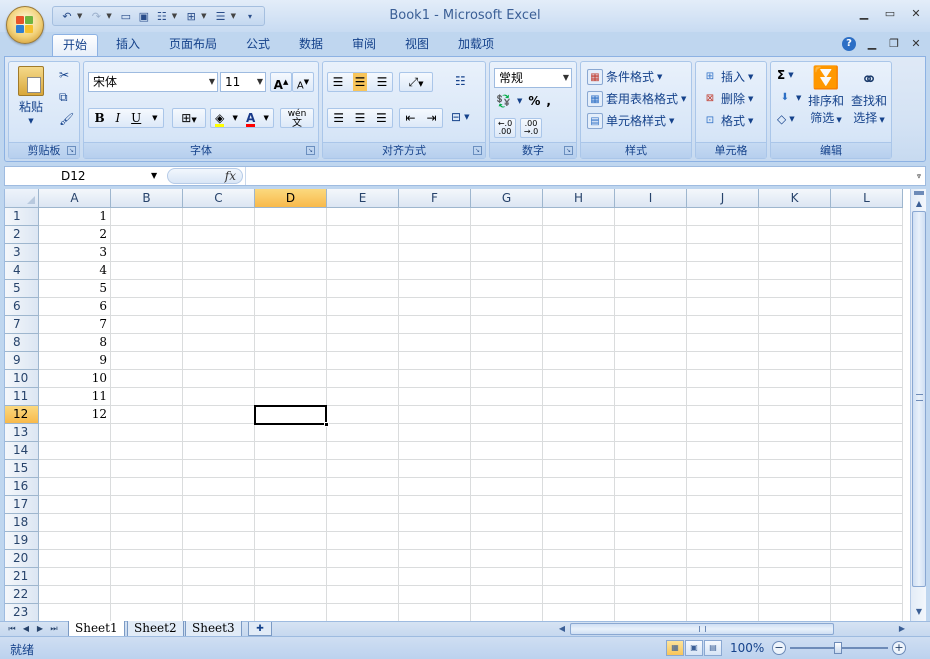 Image resolution: width=930 pixels, height=659 pixels. I want to click on cell-L18, so click(867, 523).